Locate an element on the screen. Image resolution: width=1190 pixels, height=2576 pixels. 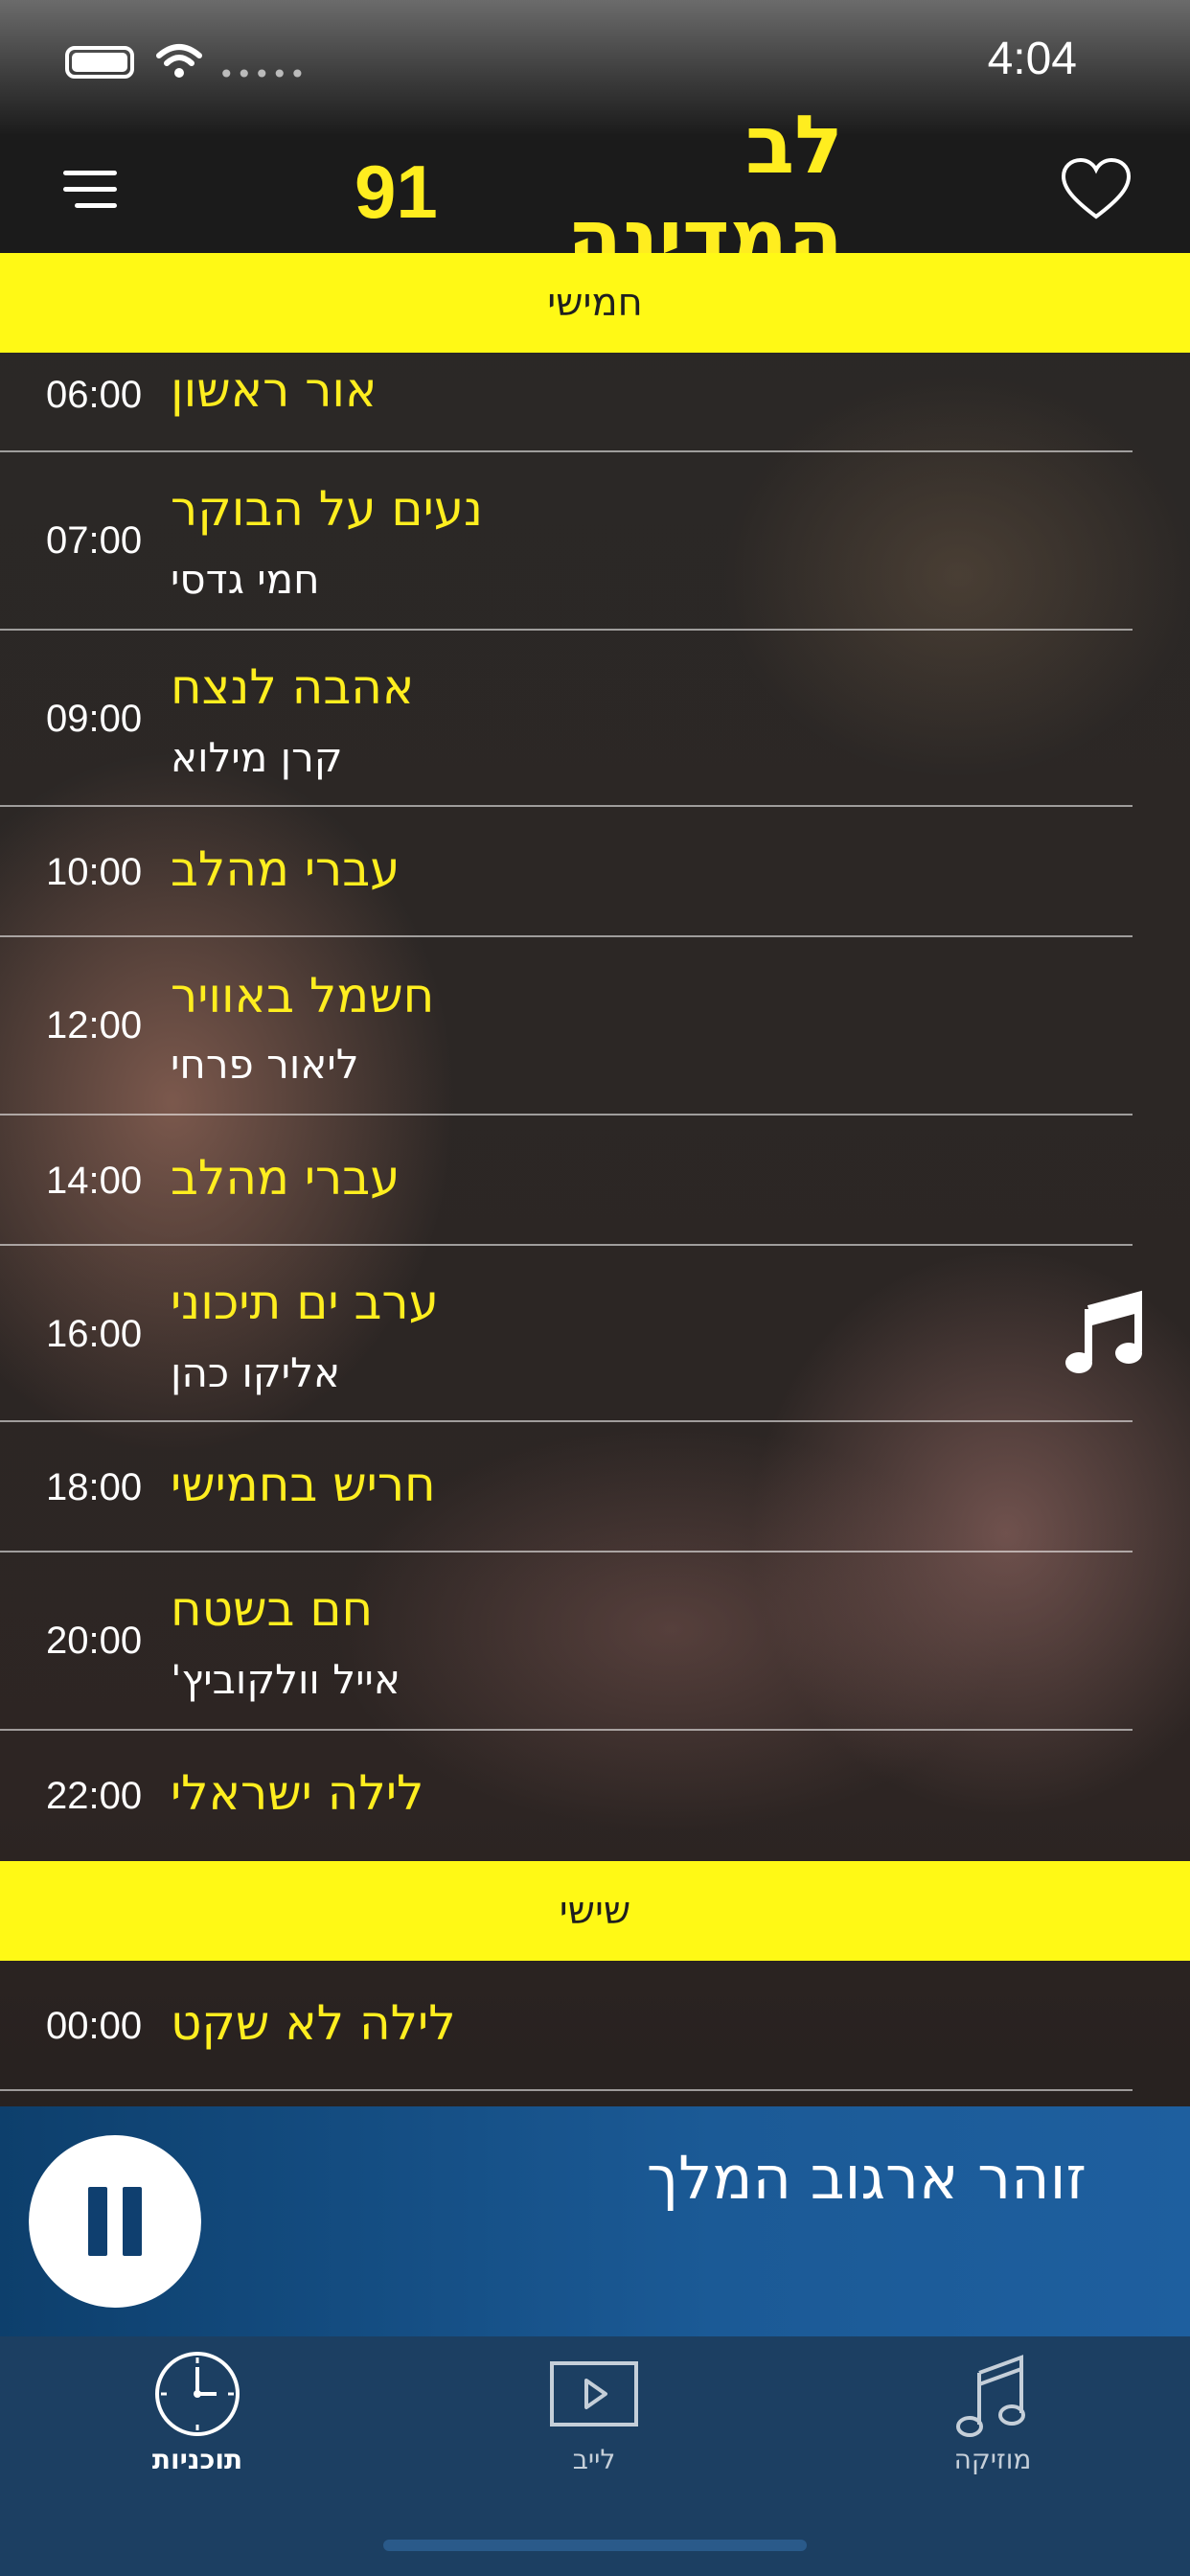
show-time: 00:00 is located at coordinates (95, 2026).